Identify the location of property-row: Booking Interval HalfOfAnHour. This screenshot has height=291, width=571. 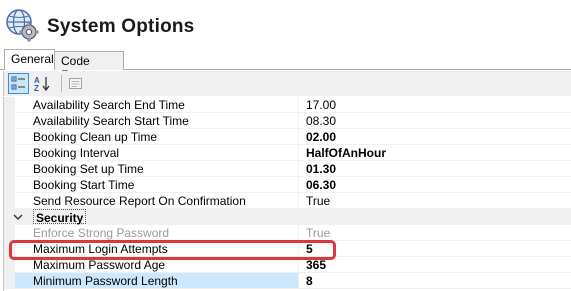
(287, 153).